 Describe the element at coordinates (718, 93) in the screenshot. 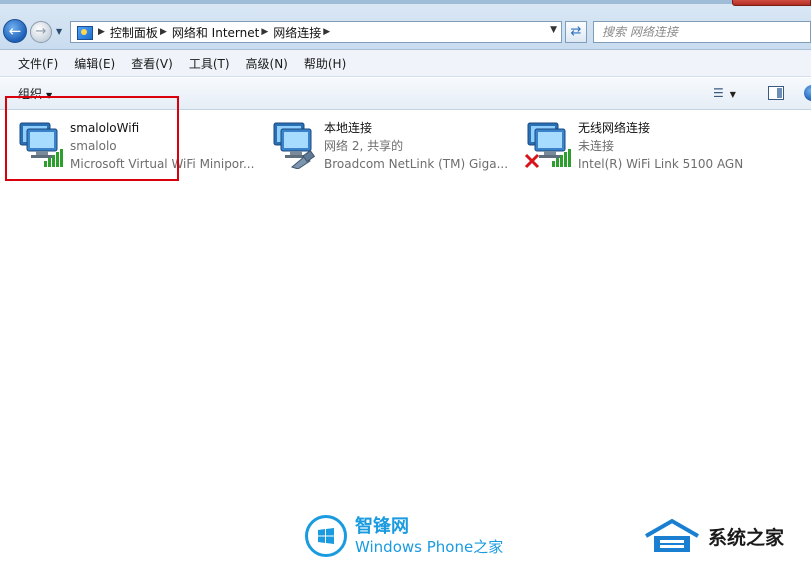

I see `view-list-icon: ☰` at that location.